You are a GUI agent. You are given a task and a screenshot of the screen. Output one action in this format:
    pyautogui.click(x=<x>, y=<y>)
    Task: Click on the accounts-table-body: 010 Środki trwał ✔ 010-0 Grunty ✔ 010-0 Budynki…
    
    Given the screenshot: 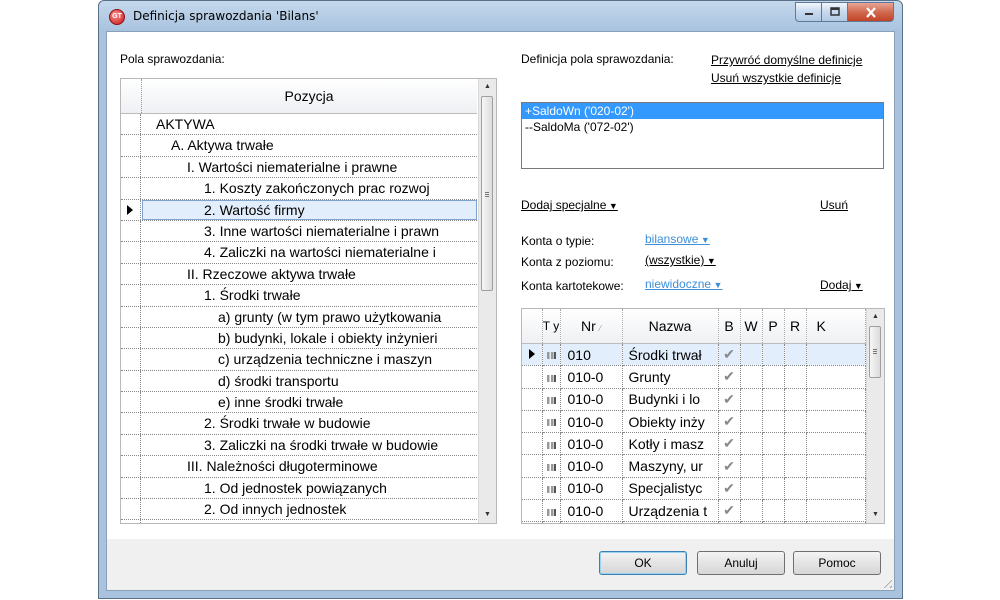 What is the action you would take?
    pyautogui.click(x=694, y=433)
    